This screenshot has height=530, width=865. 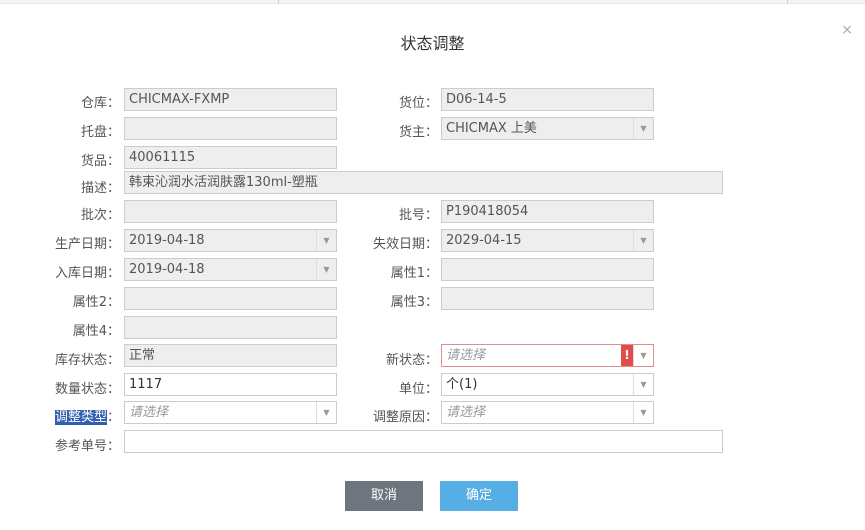 What do you see at coordinates (230, 211) in the screenshot?
I see `batch-field` at bounding box center [230, 211].